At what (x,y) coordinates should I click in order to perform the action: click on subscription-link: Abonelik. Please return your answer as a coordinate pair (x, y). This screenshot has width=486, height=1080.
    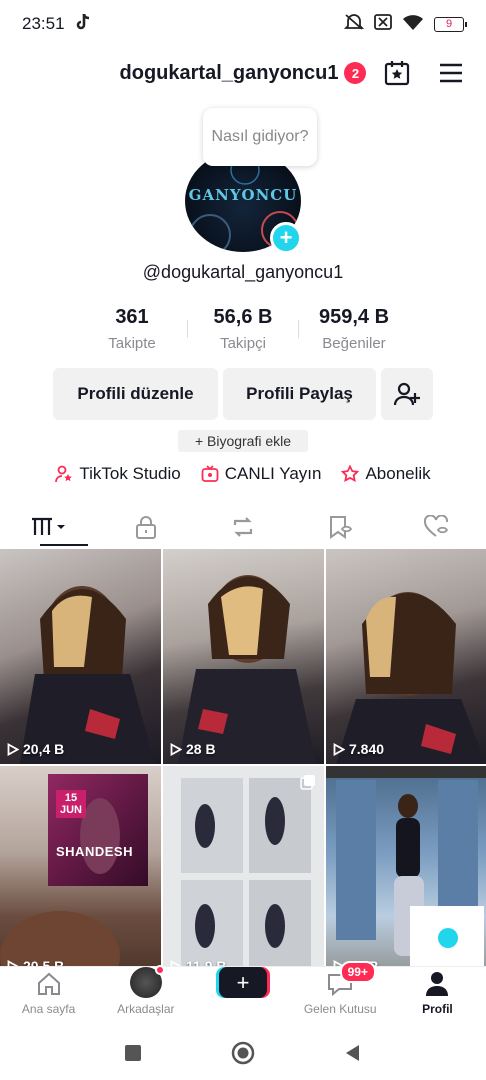
    Looking at the image, I should click on (386, 474).